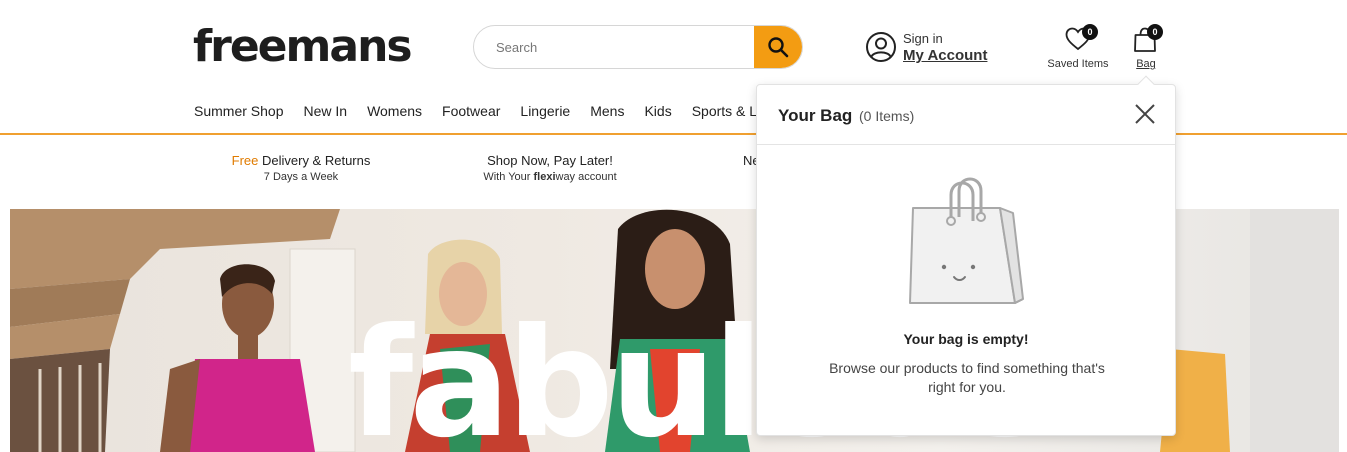  Describe the element at coordinates (966, 339) in the screenshot. I see `empty-bag-title: Your bag is empty!` at that location.